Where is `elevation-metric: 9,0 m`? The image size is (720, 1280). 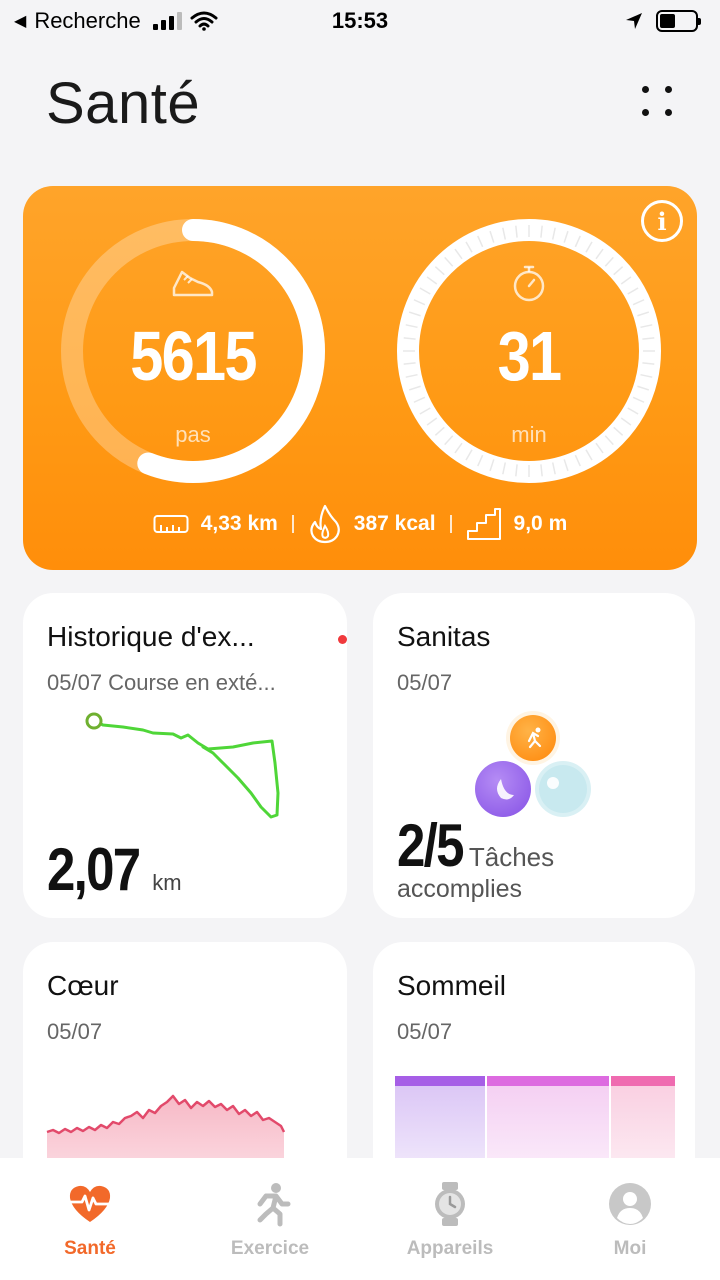 elevation-metric: 9,0 m is located at coordinates (517, 524).